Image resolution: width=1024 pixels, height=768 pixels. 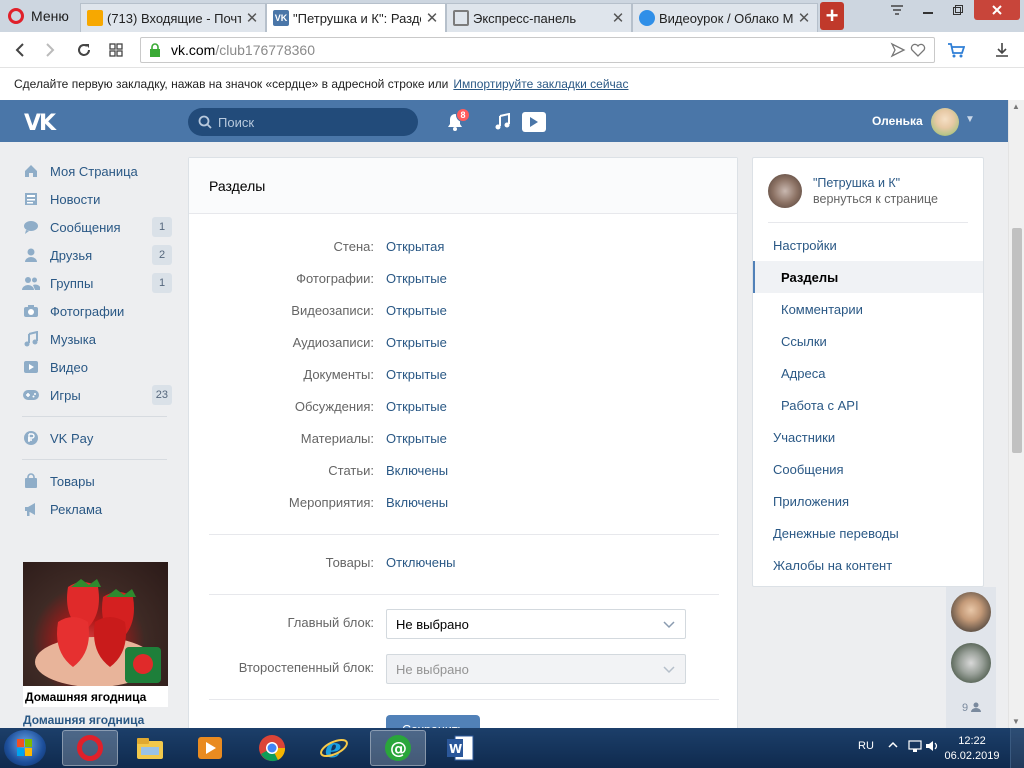 I want to click on import-bookmarks-link: Импортируйте закладки сейчас, so click(x=540, y=84).